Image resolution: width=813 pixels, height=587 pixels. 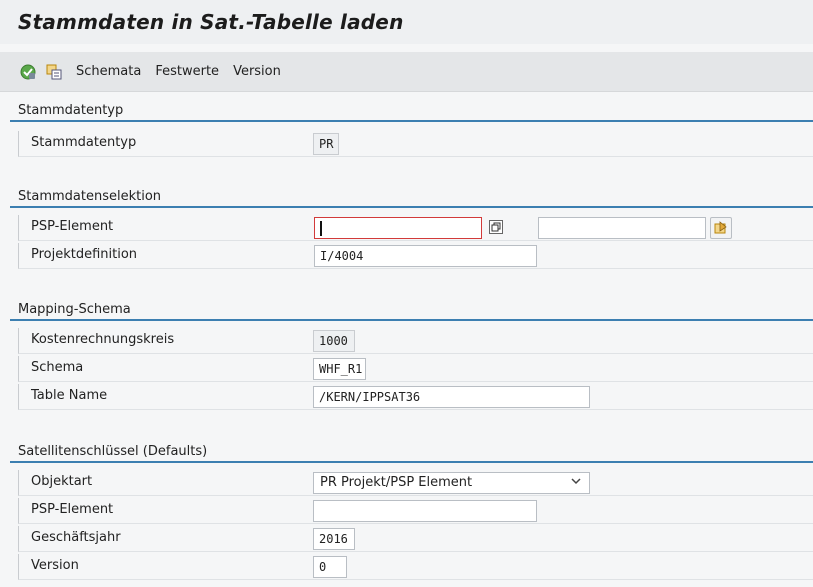 What do you see at coordinates (113, 451) in the screenshot?
I see `section-title: Satellitenschlüssel (Defaults)` at bounding box center [113, 451].